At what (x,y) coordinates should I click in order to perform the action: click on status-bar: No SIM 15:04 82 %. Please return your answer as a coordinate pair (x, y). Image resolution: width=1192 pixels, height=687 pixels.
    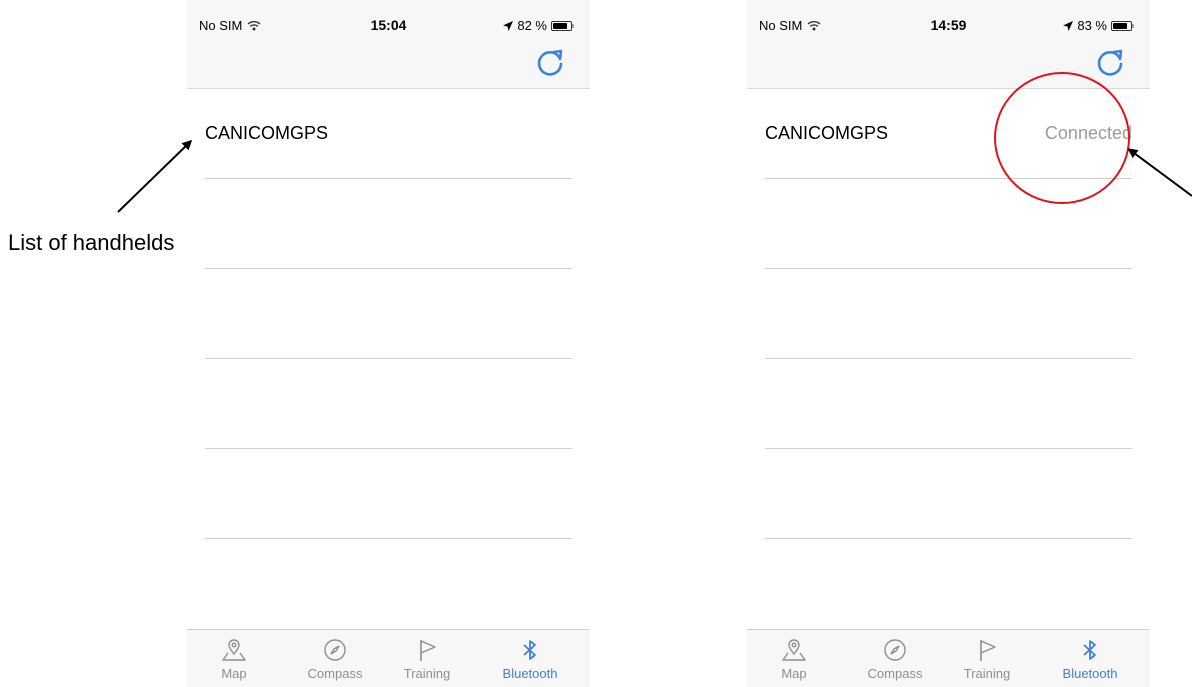
    Looking at the image, I should click on (388, 22).